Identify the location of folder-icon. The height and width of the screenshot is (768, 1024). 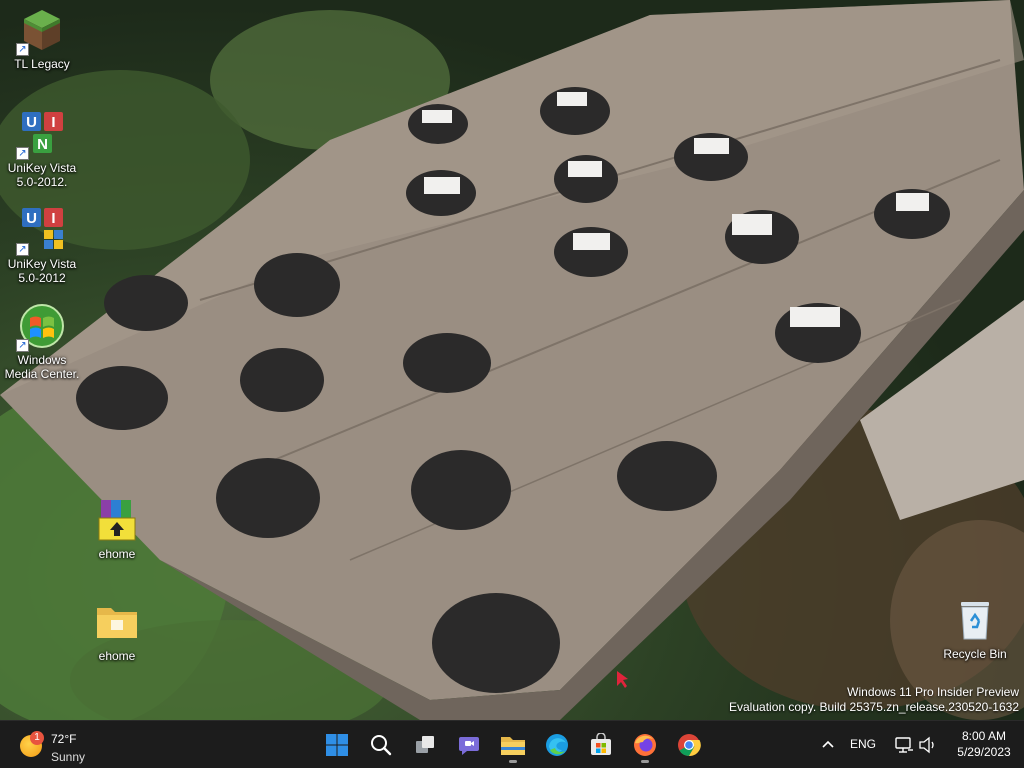
(117, 622).